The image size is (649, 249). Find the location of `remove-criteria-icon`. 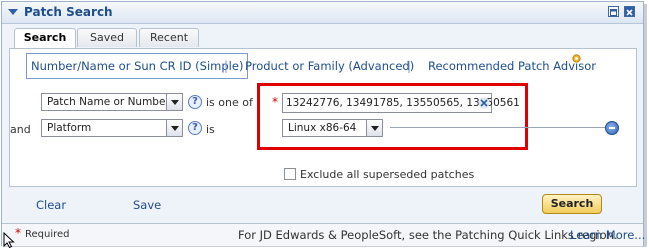

remove-criteria-icon is located at coordinates (612, 128).